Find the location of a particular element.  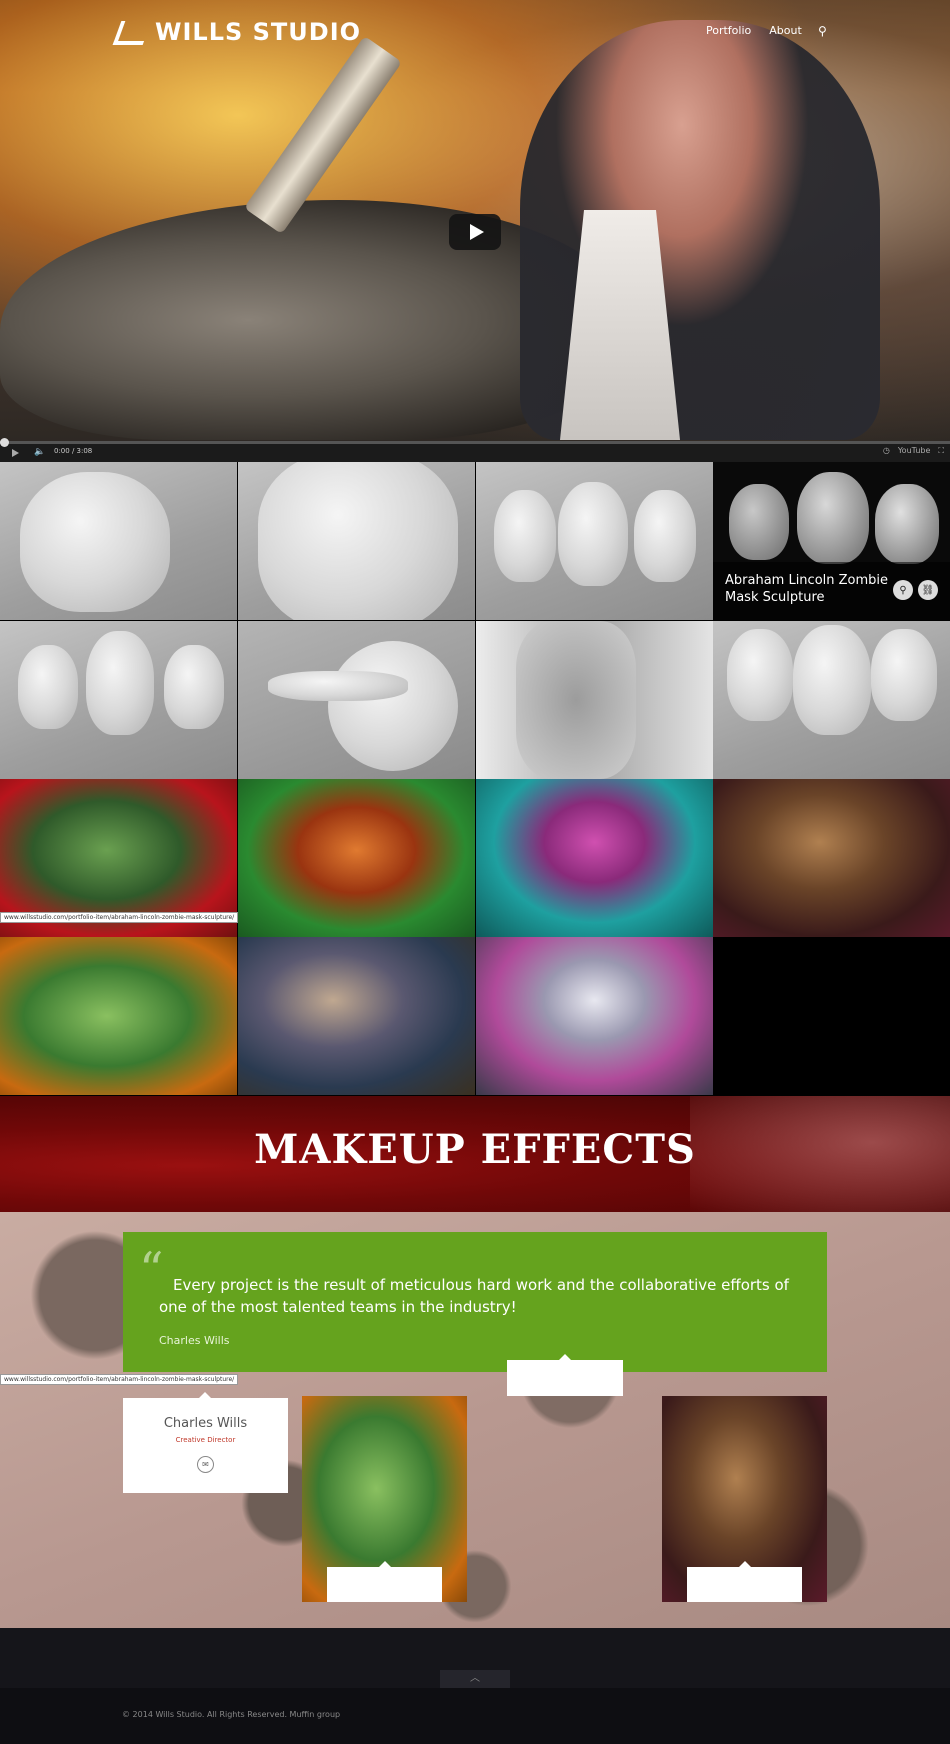

team-member-name: Charles Wills is located at coordinates (205, 1423).